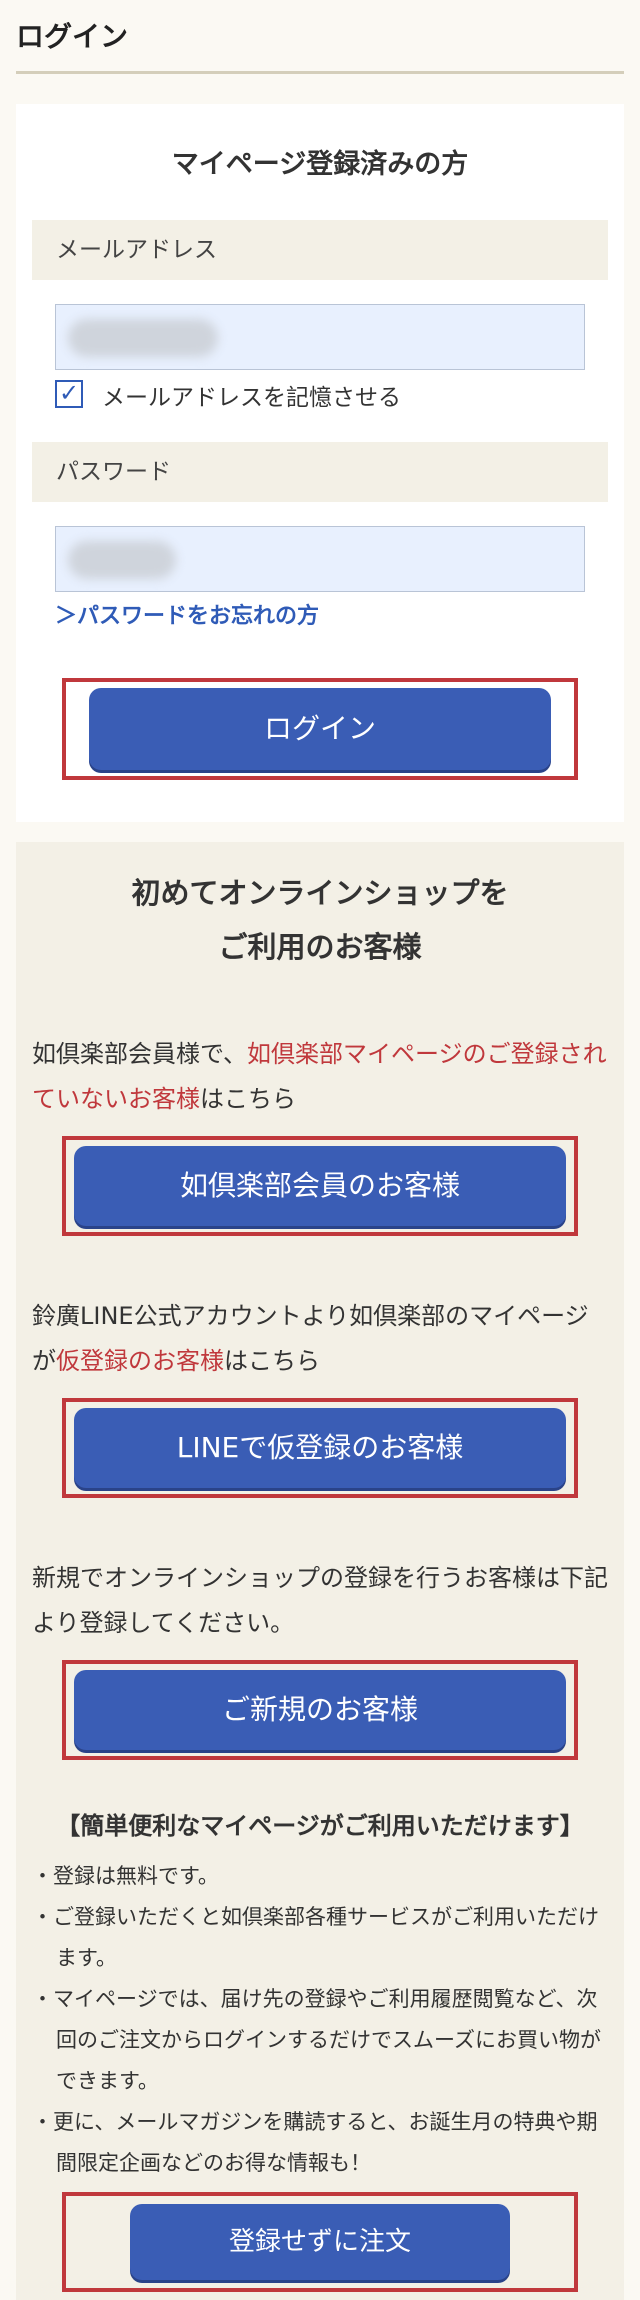 This screenshot has width=640, height=2300. I want to click on member-button: 如倶楽部会員のお客様, so click(320, 1186).